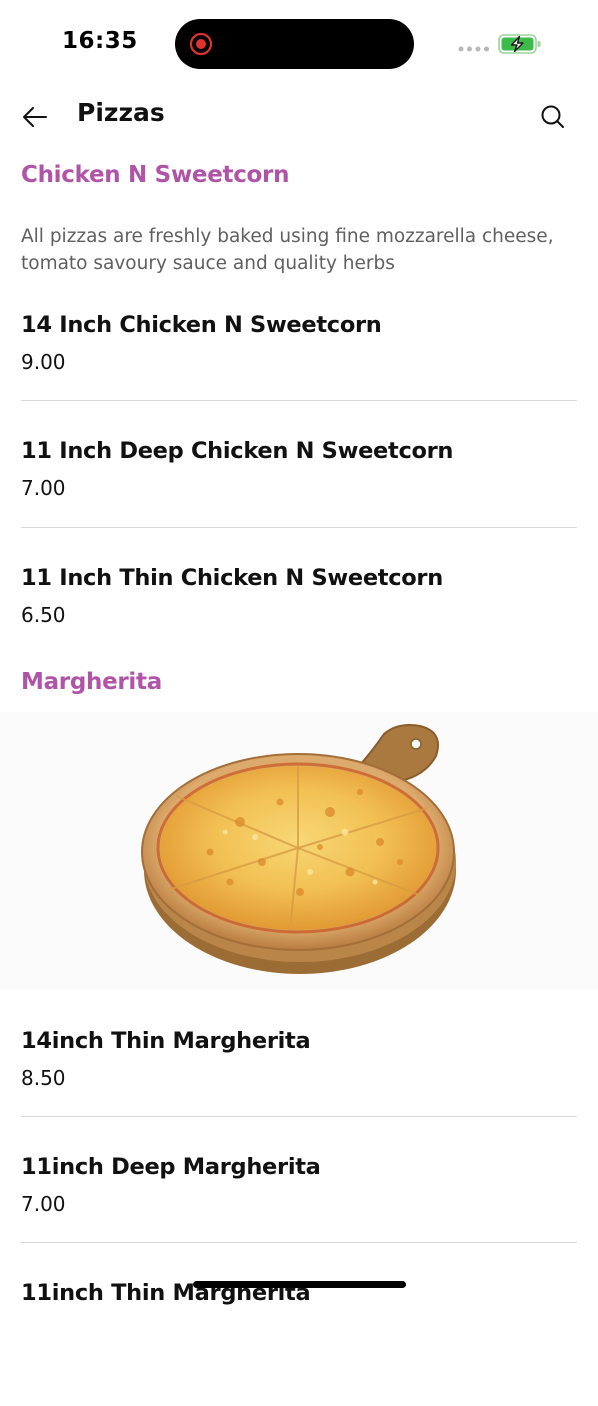 The height and width of the screenshot is (1406, 598). What do you see at coordinates (166, 1041) in the screenshot?
I see `menu-item-name: 14inch Thin Margherita` at bounding box center [166, 1041].